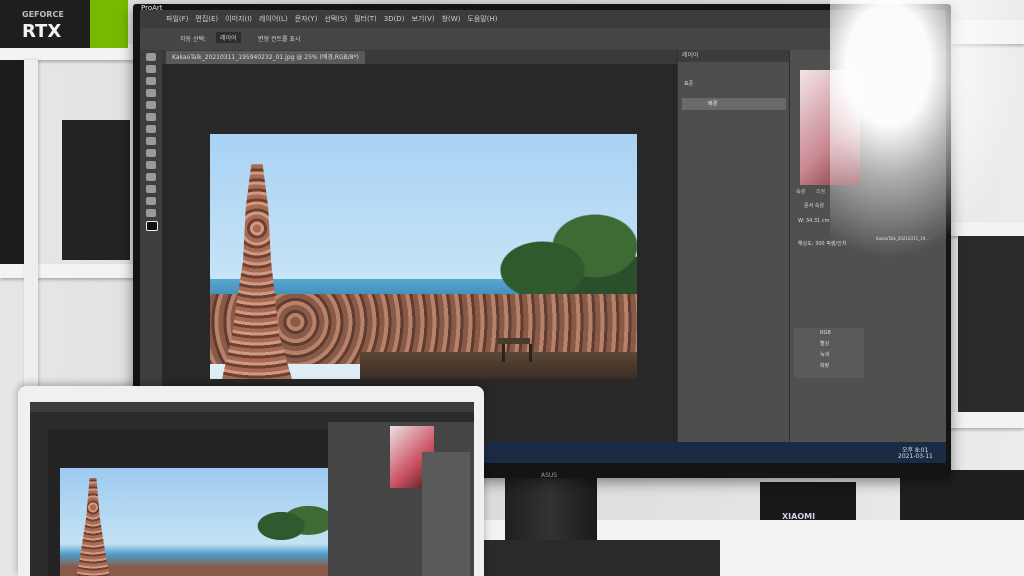  I want to click on menu-edit: 편집(E), so click(206, 19).